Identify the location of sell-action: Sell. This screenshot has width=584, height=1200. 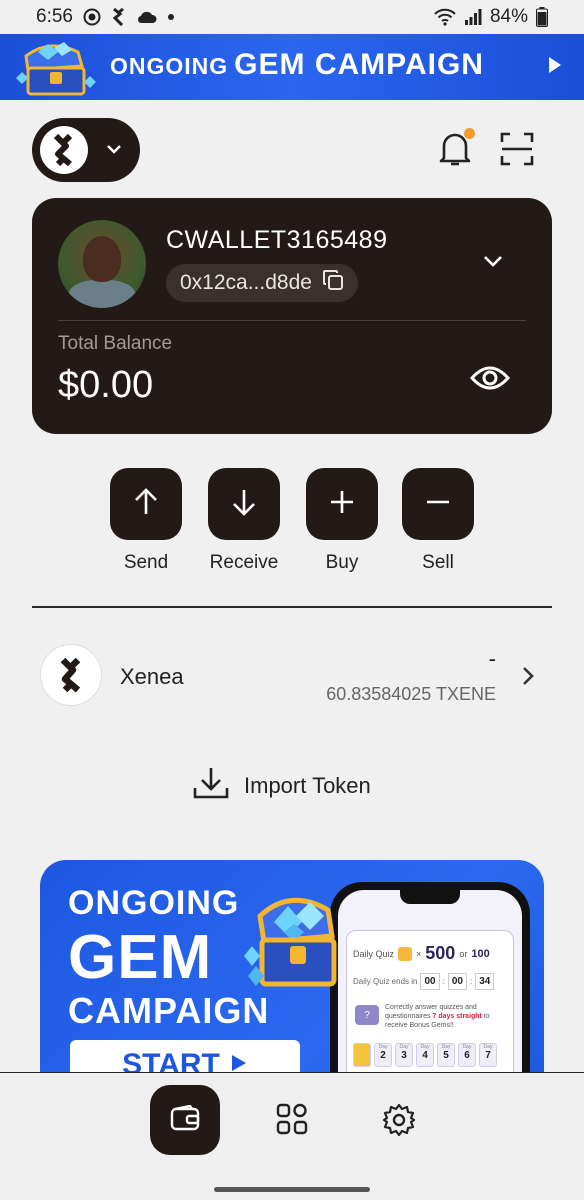
(438, 521).